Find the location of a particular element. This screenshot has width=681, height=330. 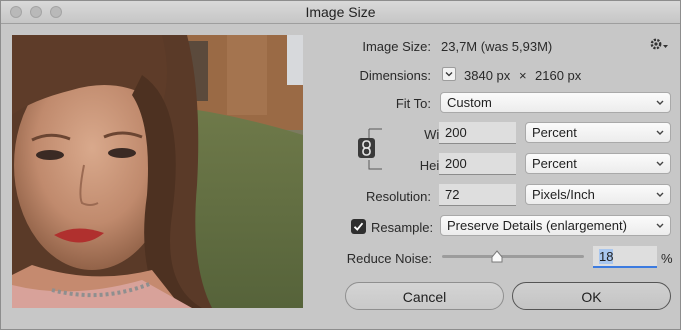

height-input: 200 is located at coordinates (477, 164).